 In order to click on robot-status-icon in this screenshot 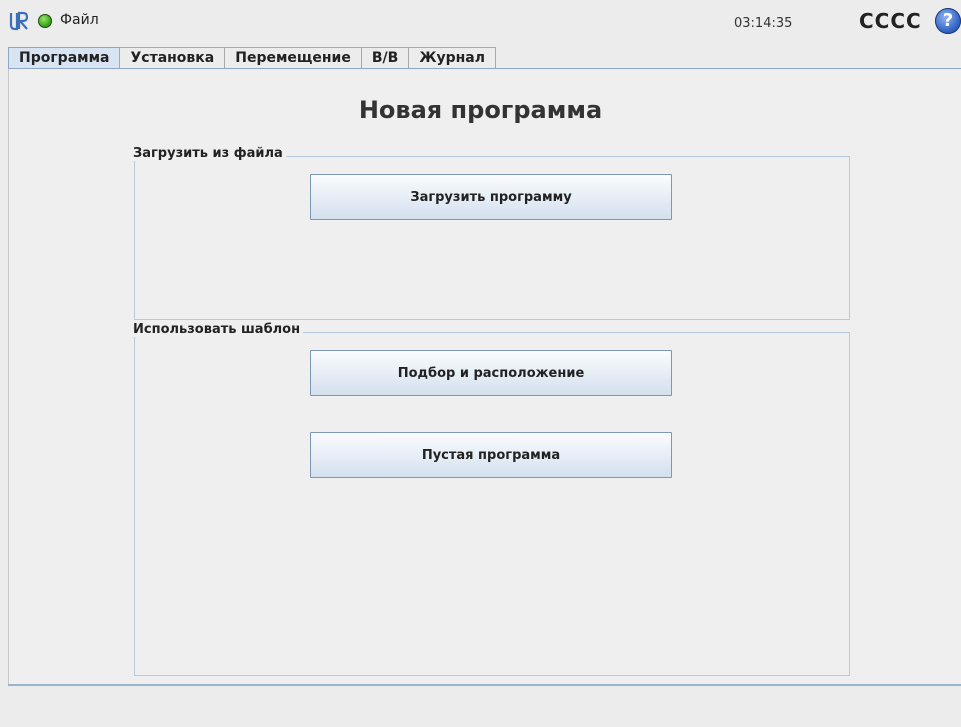, I will do `click(45, 21)`.